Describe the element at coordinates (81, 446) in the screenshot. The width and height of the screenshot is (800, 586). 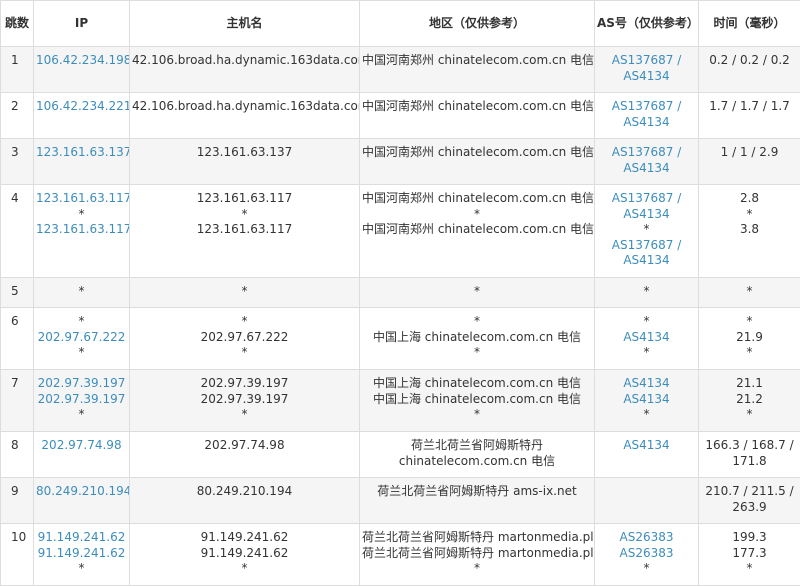
I see `ip-link: 202.97.74.98` at that location.